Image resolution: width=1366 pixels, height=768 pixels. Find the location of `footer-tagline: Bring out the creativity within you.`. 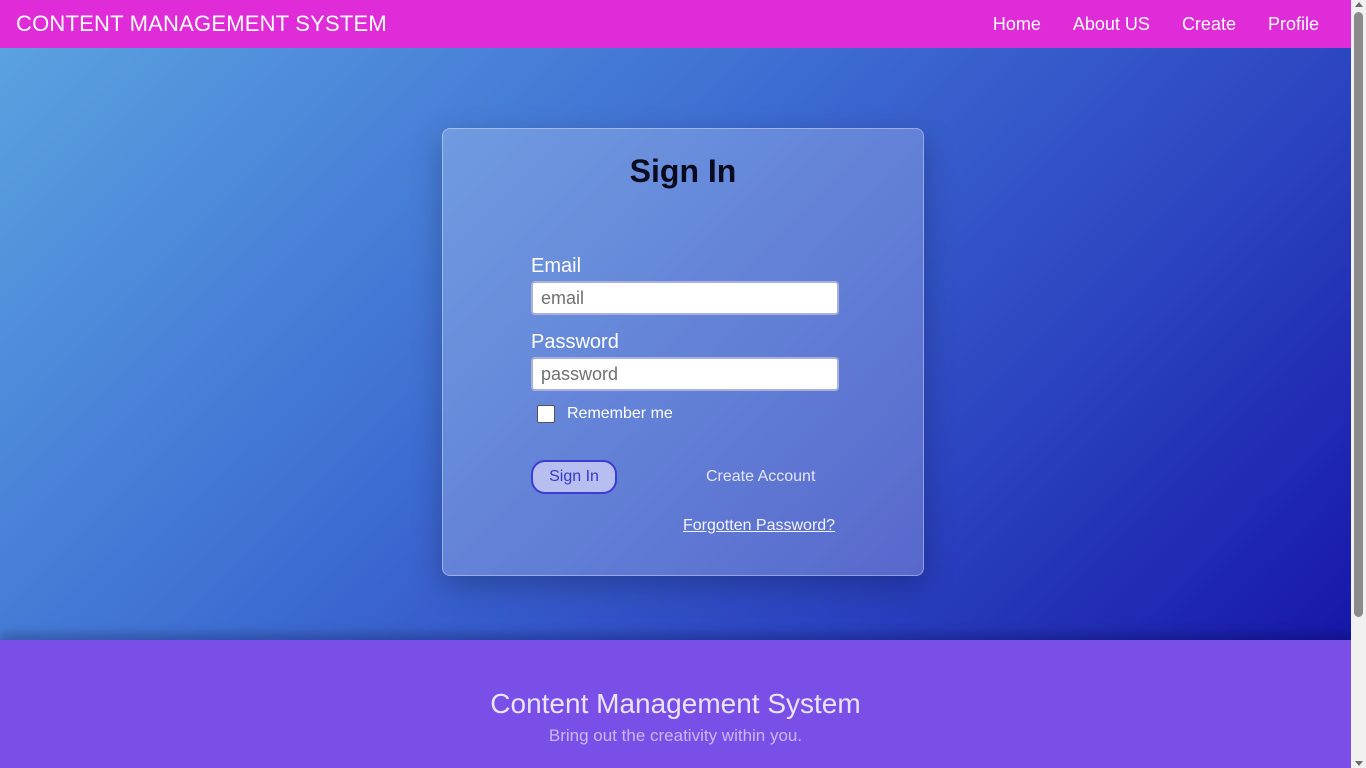

footer-tagline: Bring out the creativity within you. is located at coordinates (675, 735).